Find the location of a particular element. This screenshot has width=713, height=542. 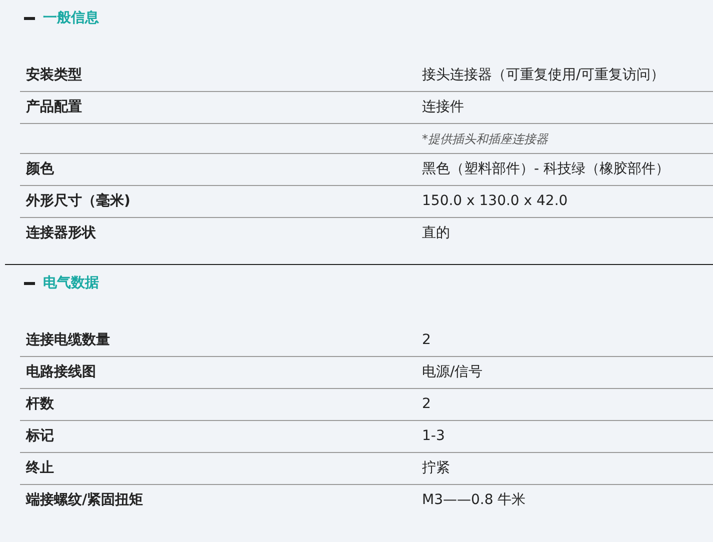

spec-value: 直的 is located at coordinates (436, 233).